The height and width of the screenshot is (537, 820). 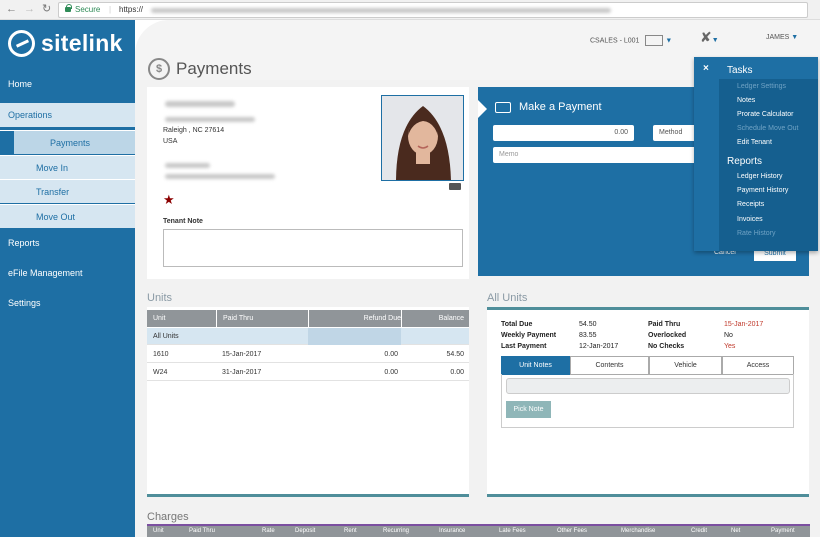 I want to click on browser-toolbar: ← → ↻ Secure | https://, so click(x=410, y=10).